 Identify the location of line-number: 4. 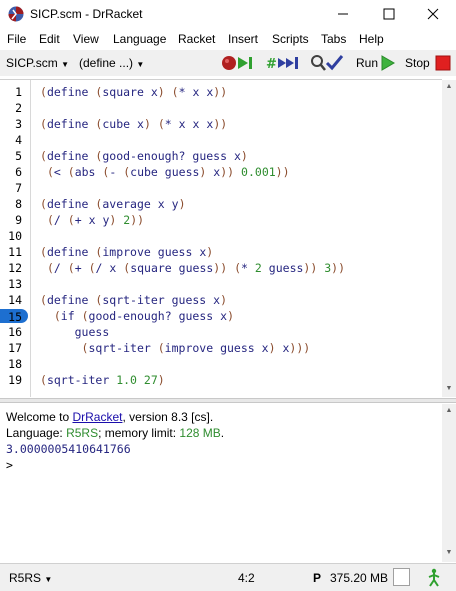
(18, 140).